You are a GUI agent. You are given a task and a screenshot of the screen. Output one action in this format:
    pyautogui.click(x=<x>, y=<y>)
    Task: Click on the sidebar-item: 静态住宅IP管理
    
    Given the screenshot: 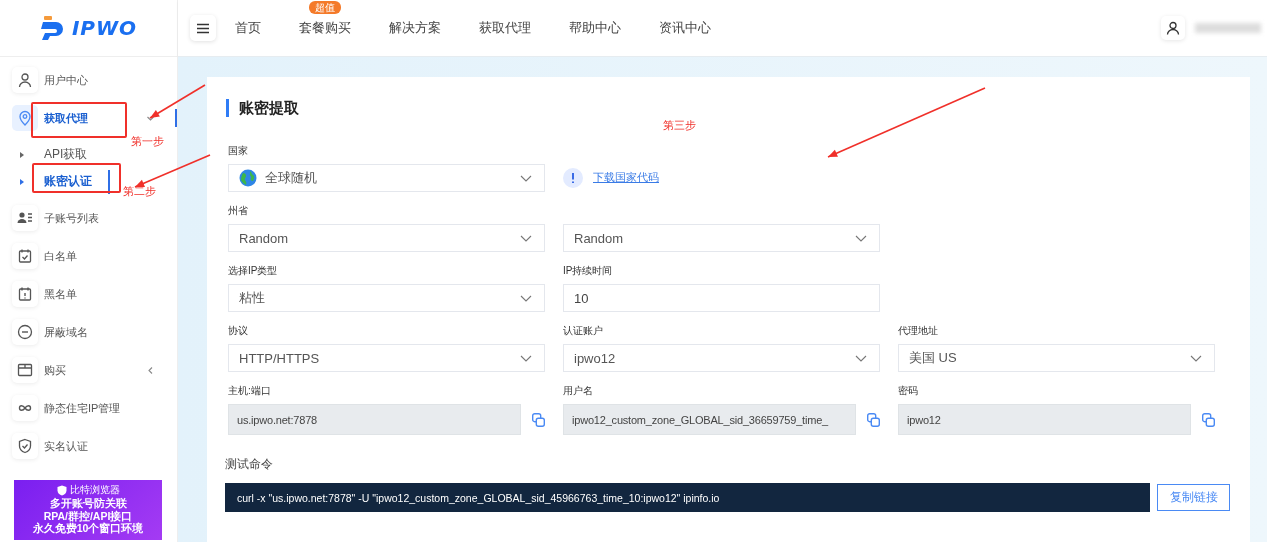 What is the action you would take?
    pyautogui.click(x=88, y=408)
    